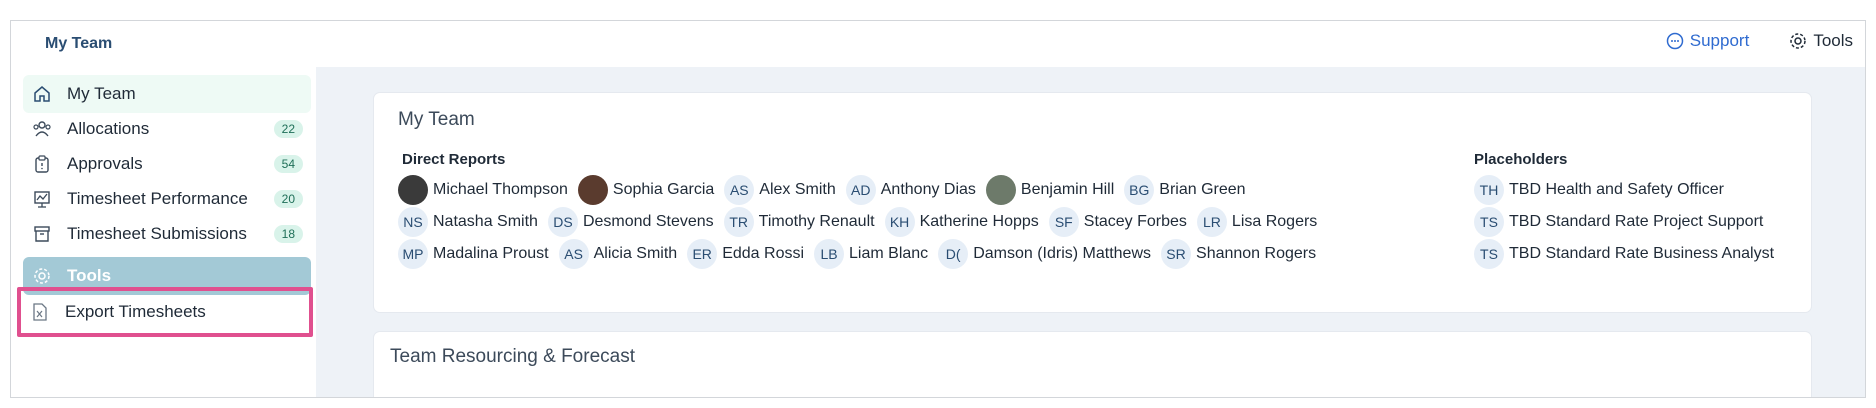  I want to click on person-name: Shannon Rogers, so click(1256, 253).